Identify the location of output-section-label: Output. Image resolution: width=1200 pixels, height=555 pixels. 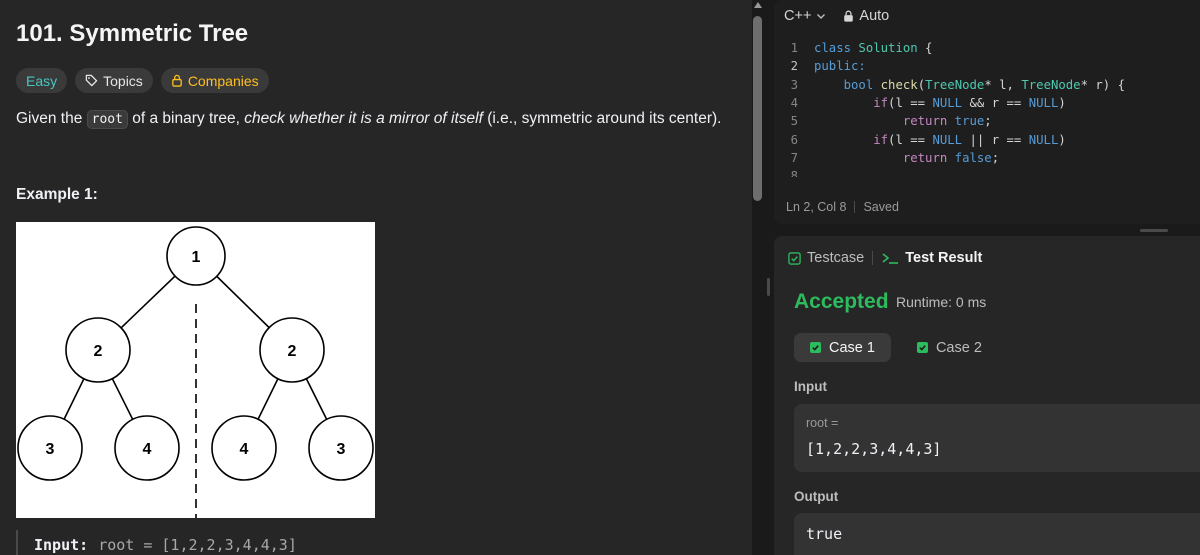
(816, 496).